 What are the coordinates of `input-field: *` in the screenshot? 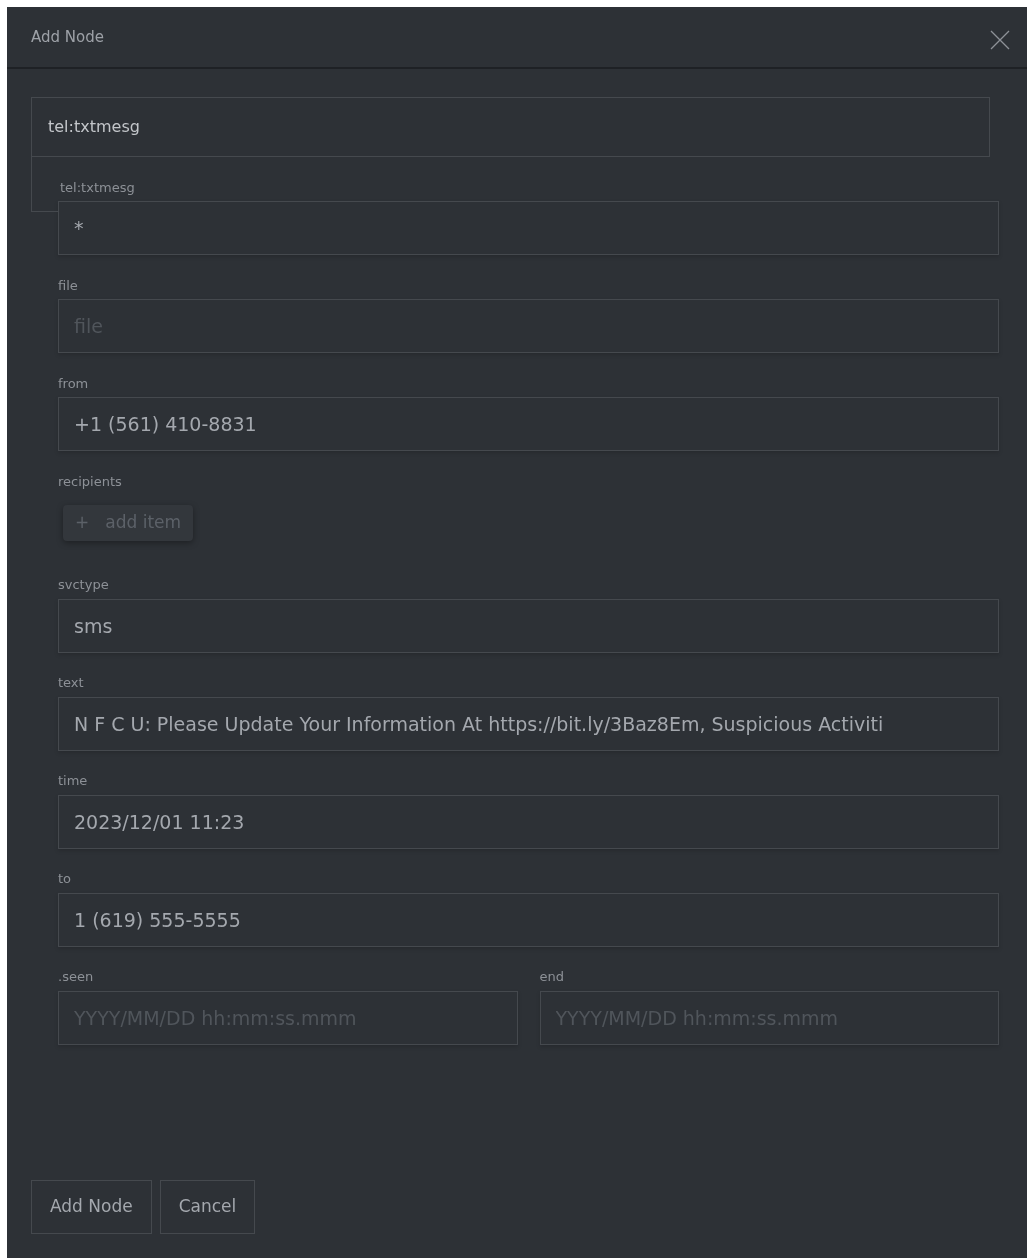 It's located at (528, 228).